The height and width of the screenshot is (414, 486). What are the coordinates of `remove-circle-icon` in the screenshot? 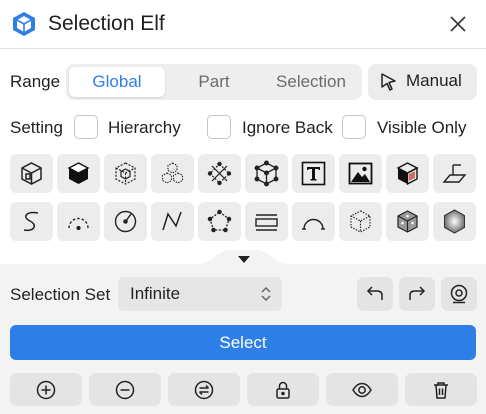 It's located at (125, 390).